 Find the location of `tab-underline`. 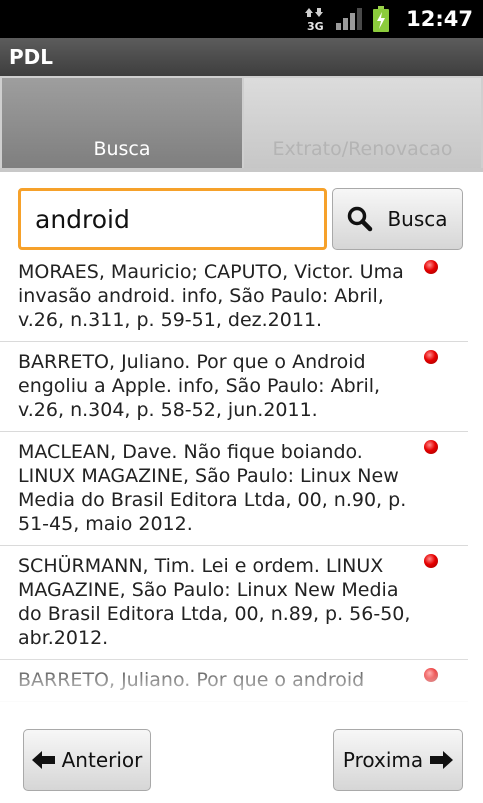

tab-underline is located at coordinates (241, 170).